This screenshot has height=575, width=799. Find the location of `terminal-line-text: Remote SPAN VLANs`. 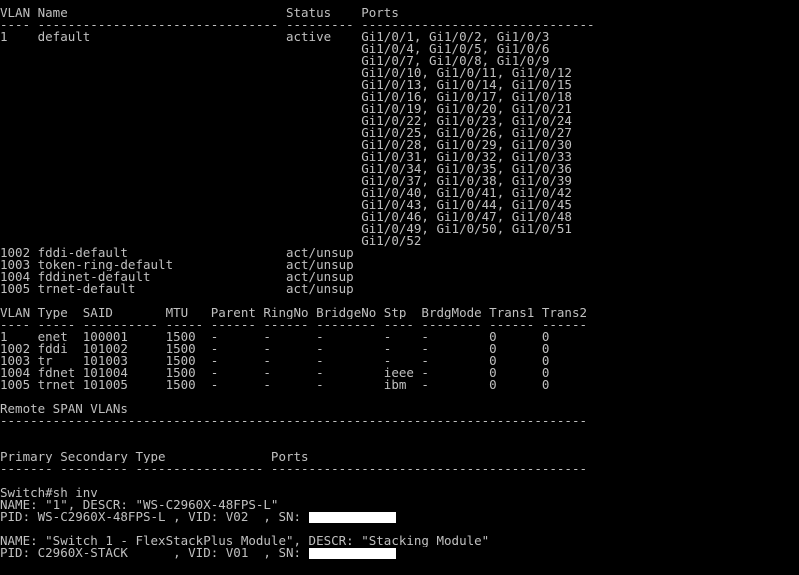

terminal-line-text: Remote SPAN VLANs is located at coordinates (64, 409).